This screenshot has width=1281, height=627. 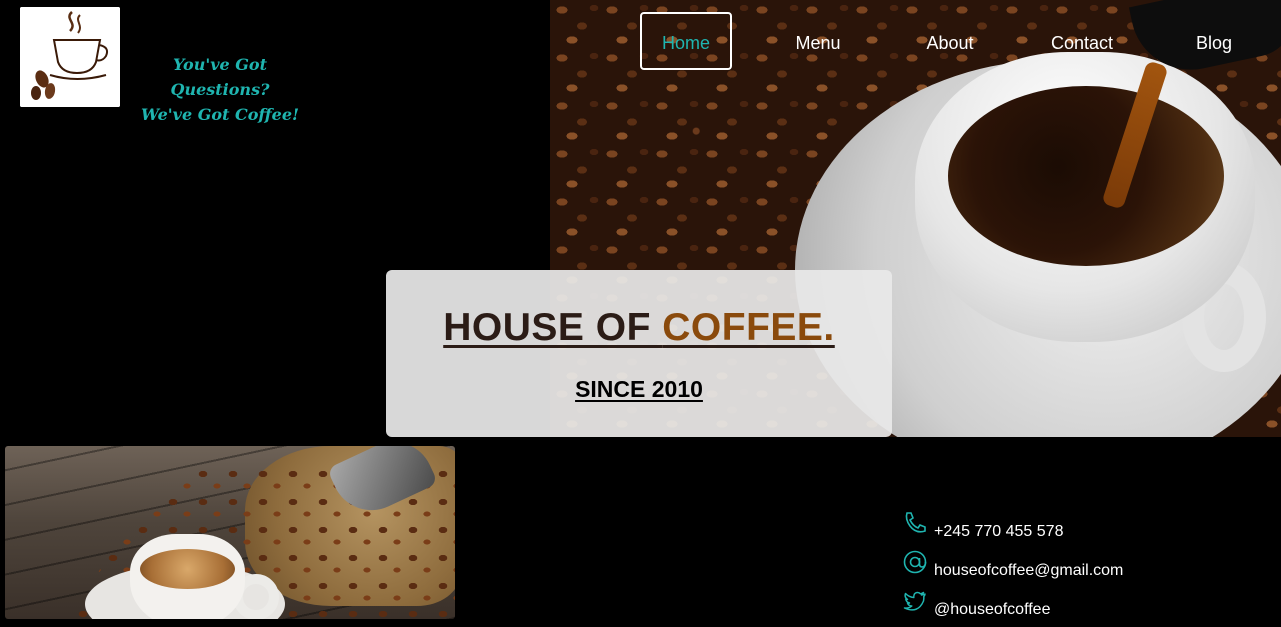 I want to click on tagline: You've Got Questions? We've Got Coffee!, so click(x=220, y=89).